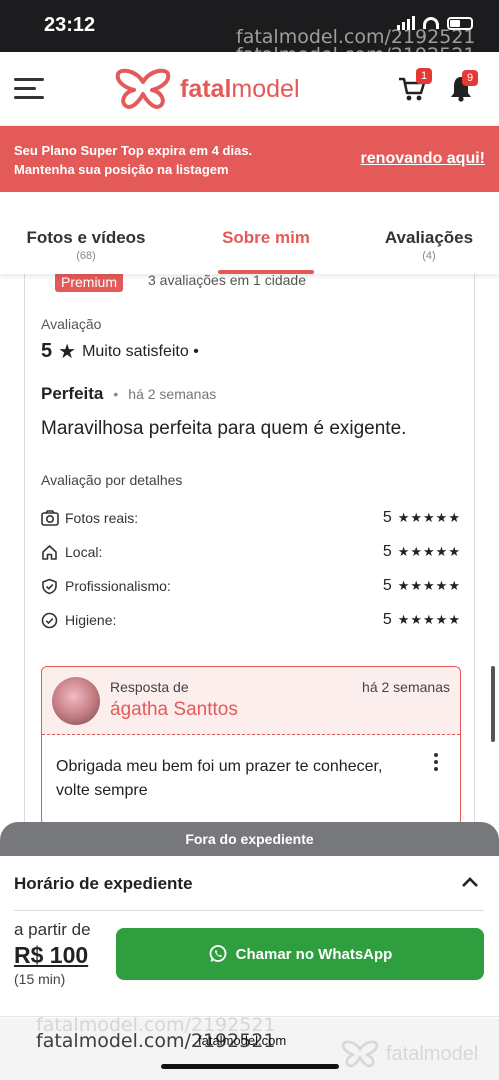 Image resolution: width=499 pixels, height=1080 pixels. I want to click on premium-badge: Premium, so click(89, 282).